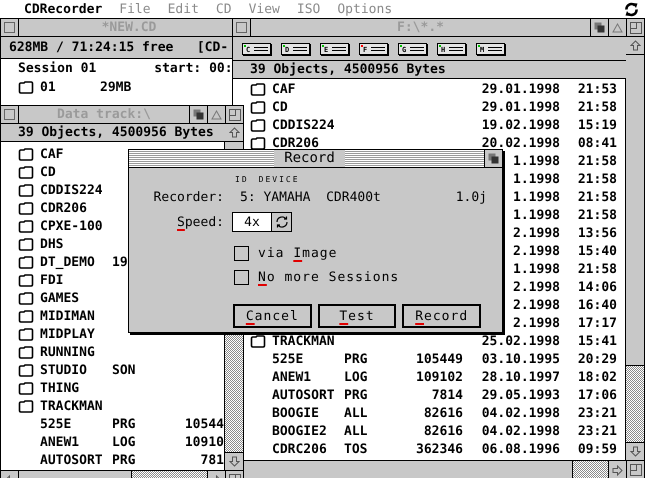 Image resolution: width=645 pixels, height=478 pixels. I want to click on up-arrow-icon, so click(234, 132).